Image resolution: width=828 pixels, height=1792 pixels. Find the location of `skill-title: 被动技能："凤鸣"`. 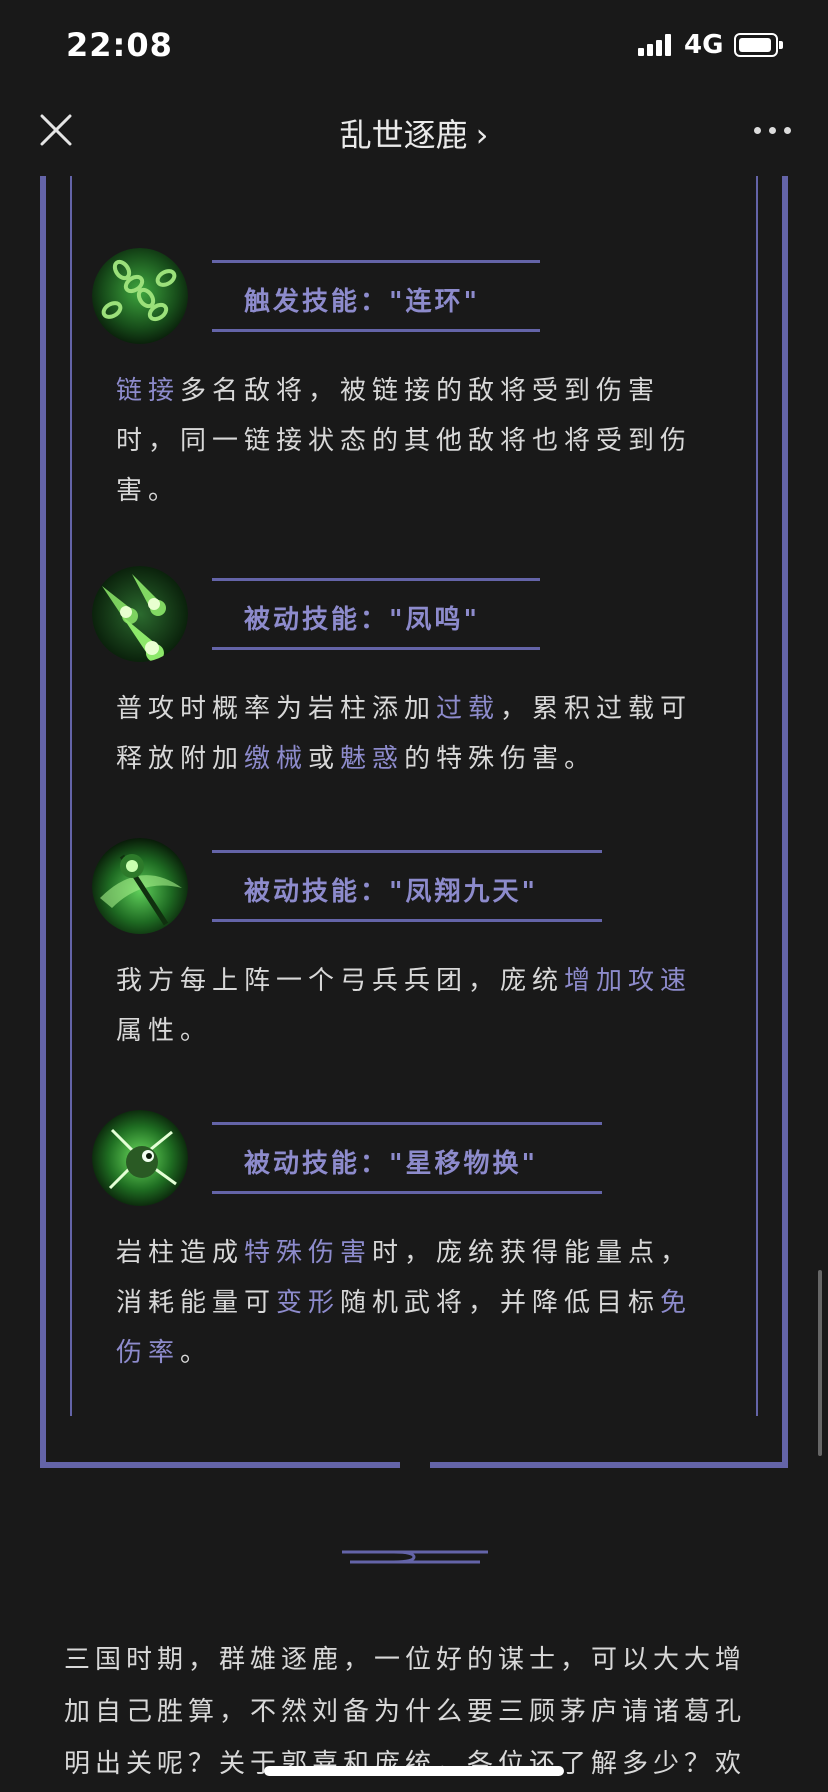

skill-title: 被动技能："凤鸣" is located at coordinates (362, 620).